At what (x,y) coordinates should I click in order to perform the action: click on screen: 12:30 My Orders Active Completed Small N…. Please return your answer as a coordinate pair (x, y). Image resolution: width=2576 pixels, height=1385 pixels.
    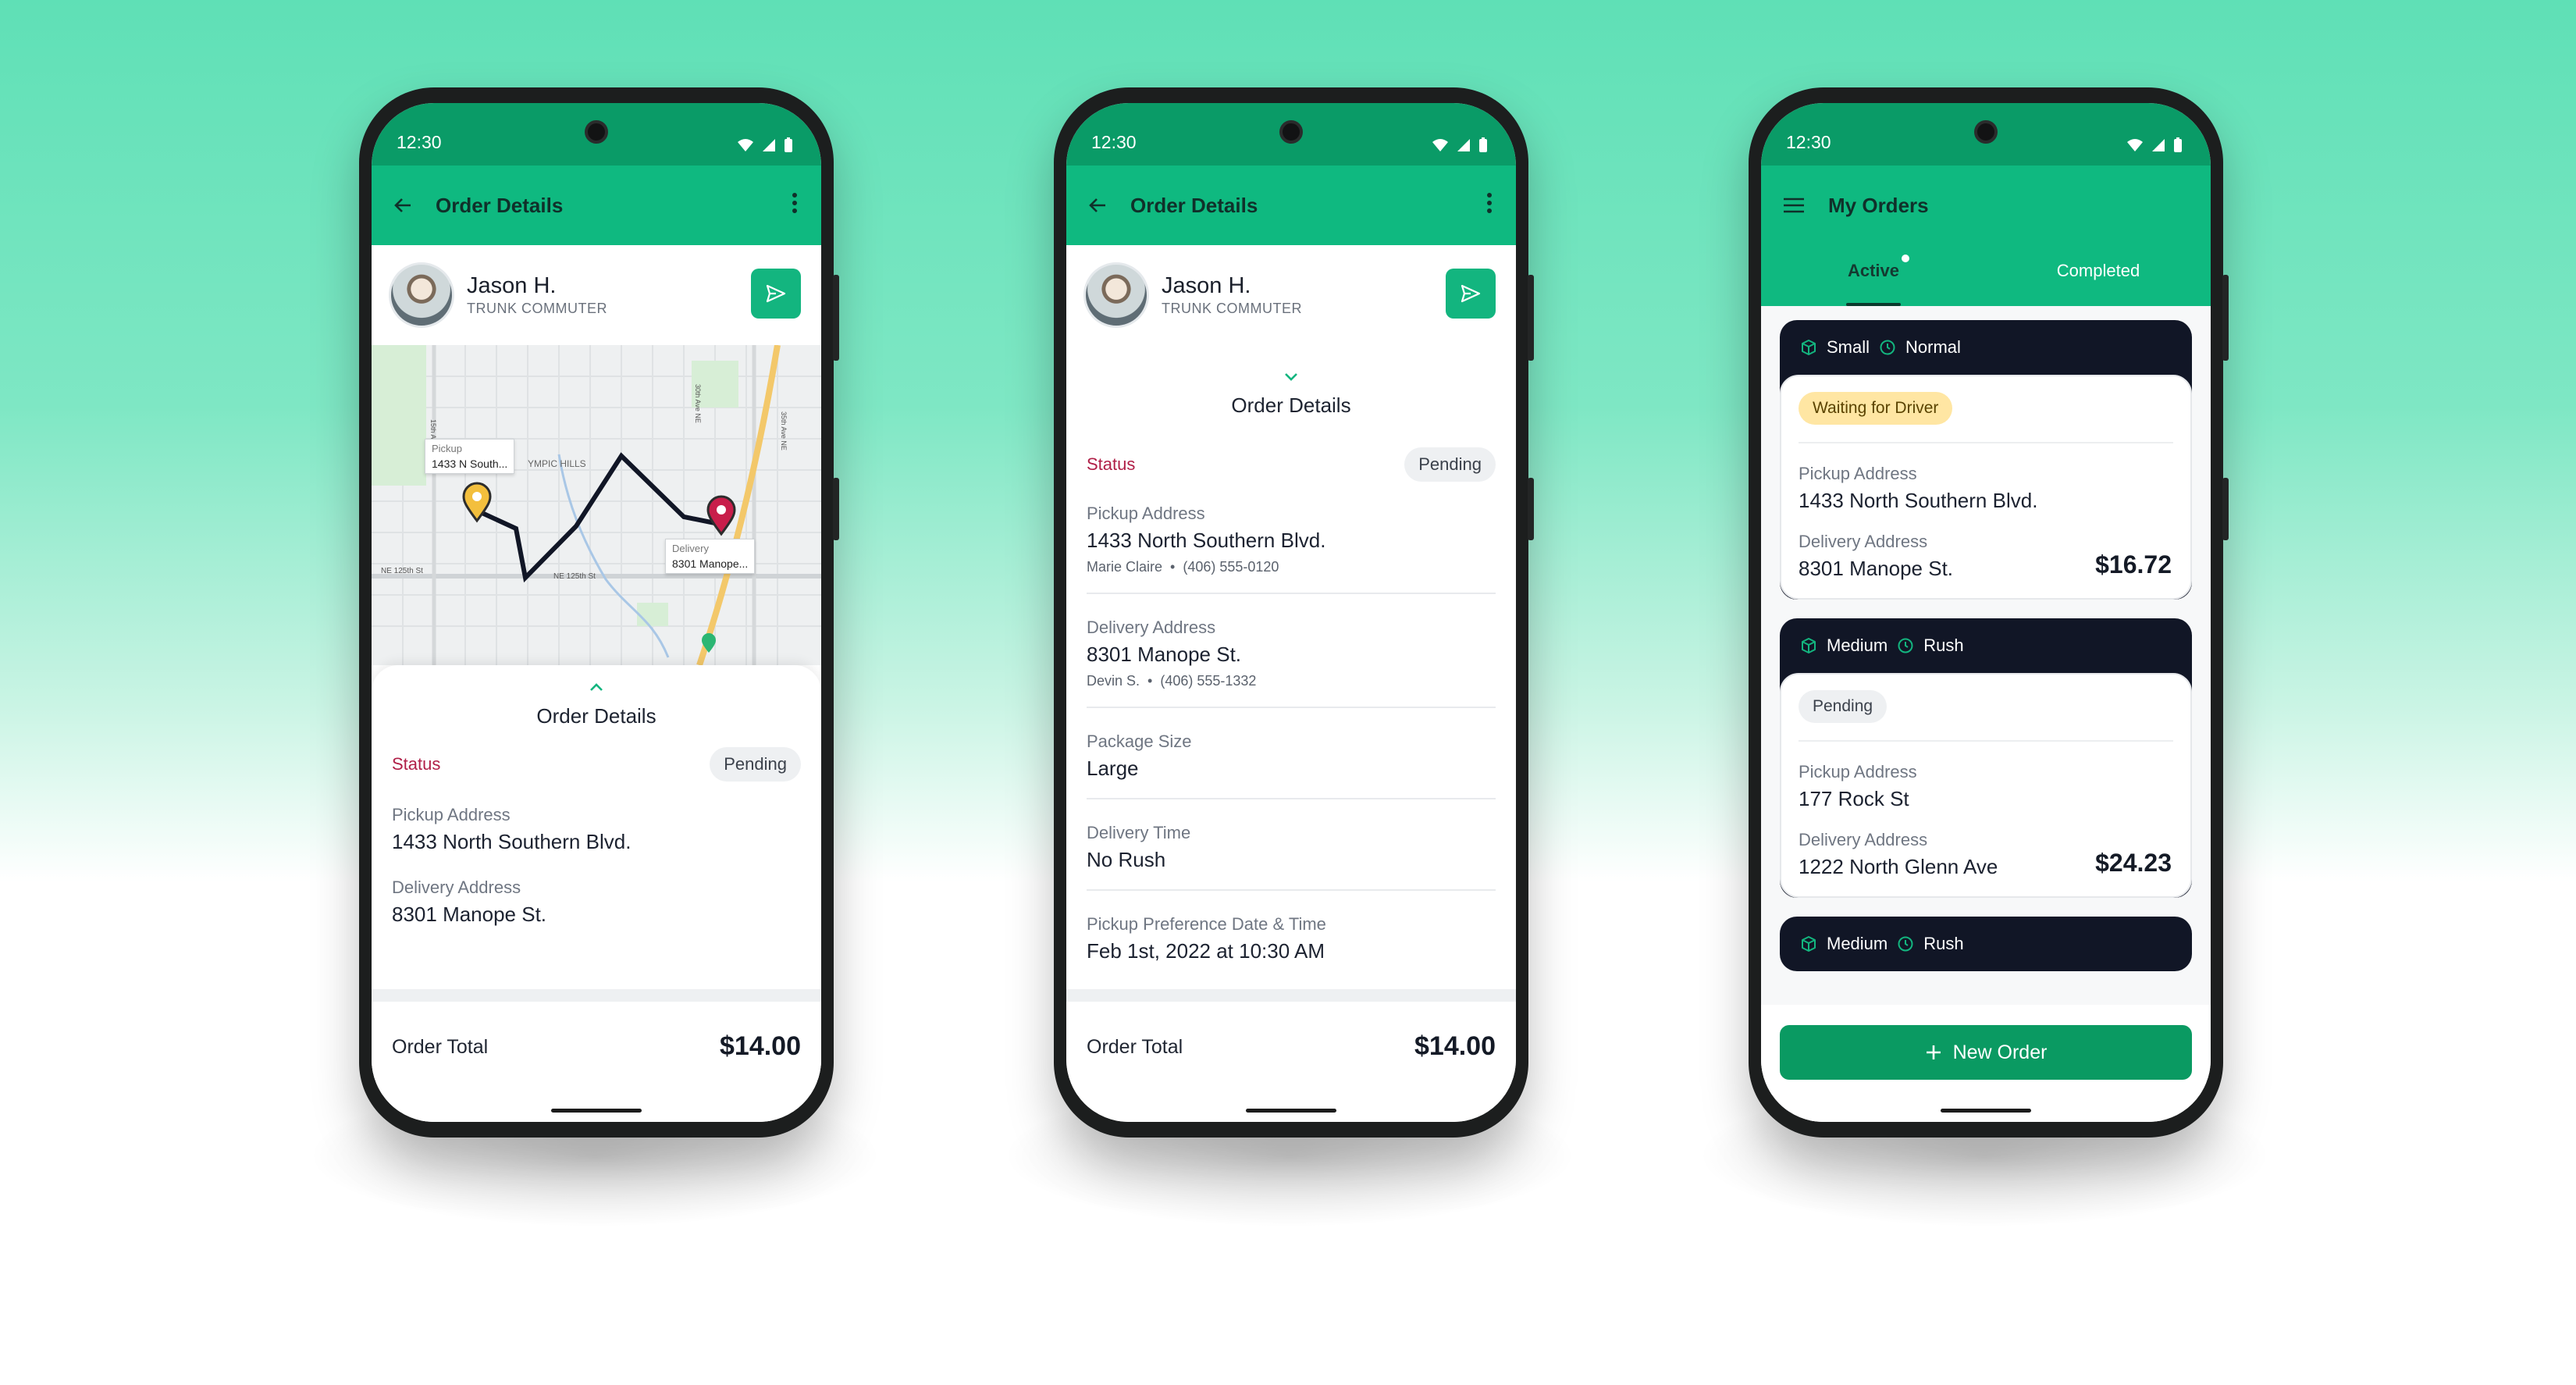
    Looking at the image, I should click on (1986, 612).